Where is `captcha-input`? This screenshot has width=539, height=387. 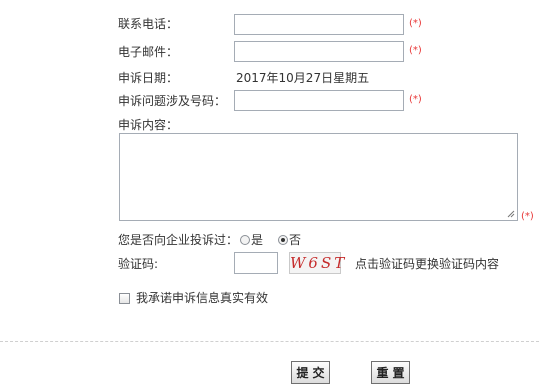 captcha-input is located at coordinates (256, 263).